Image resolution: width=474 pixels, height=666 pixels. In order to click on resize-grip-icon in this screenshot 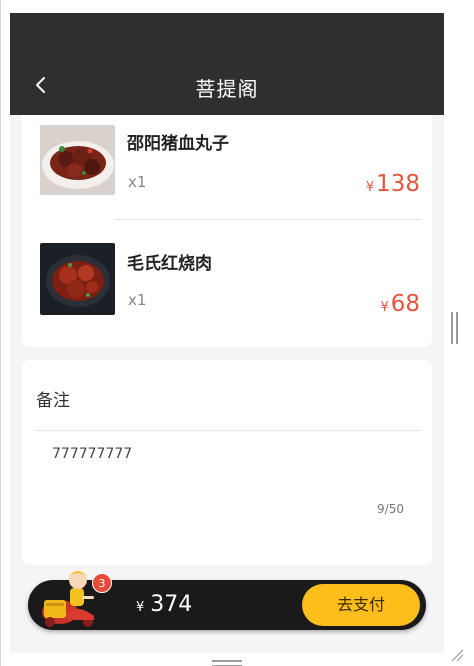, I will do `click(456, 654)`.